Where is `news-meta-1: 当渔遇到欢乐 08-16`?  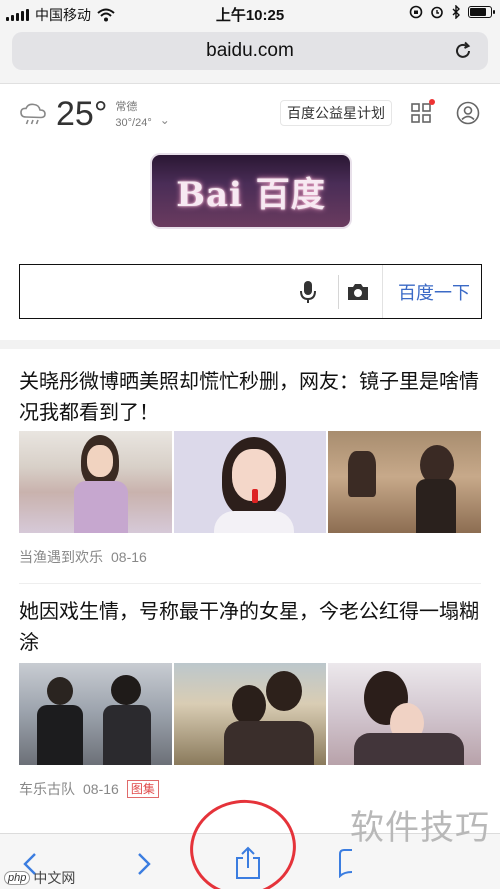
news-meta-1: 当渔遇到欢乐 08-16 is located at coordinates (83, 557).